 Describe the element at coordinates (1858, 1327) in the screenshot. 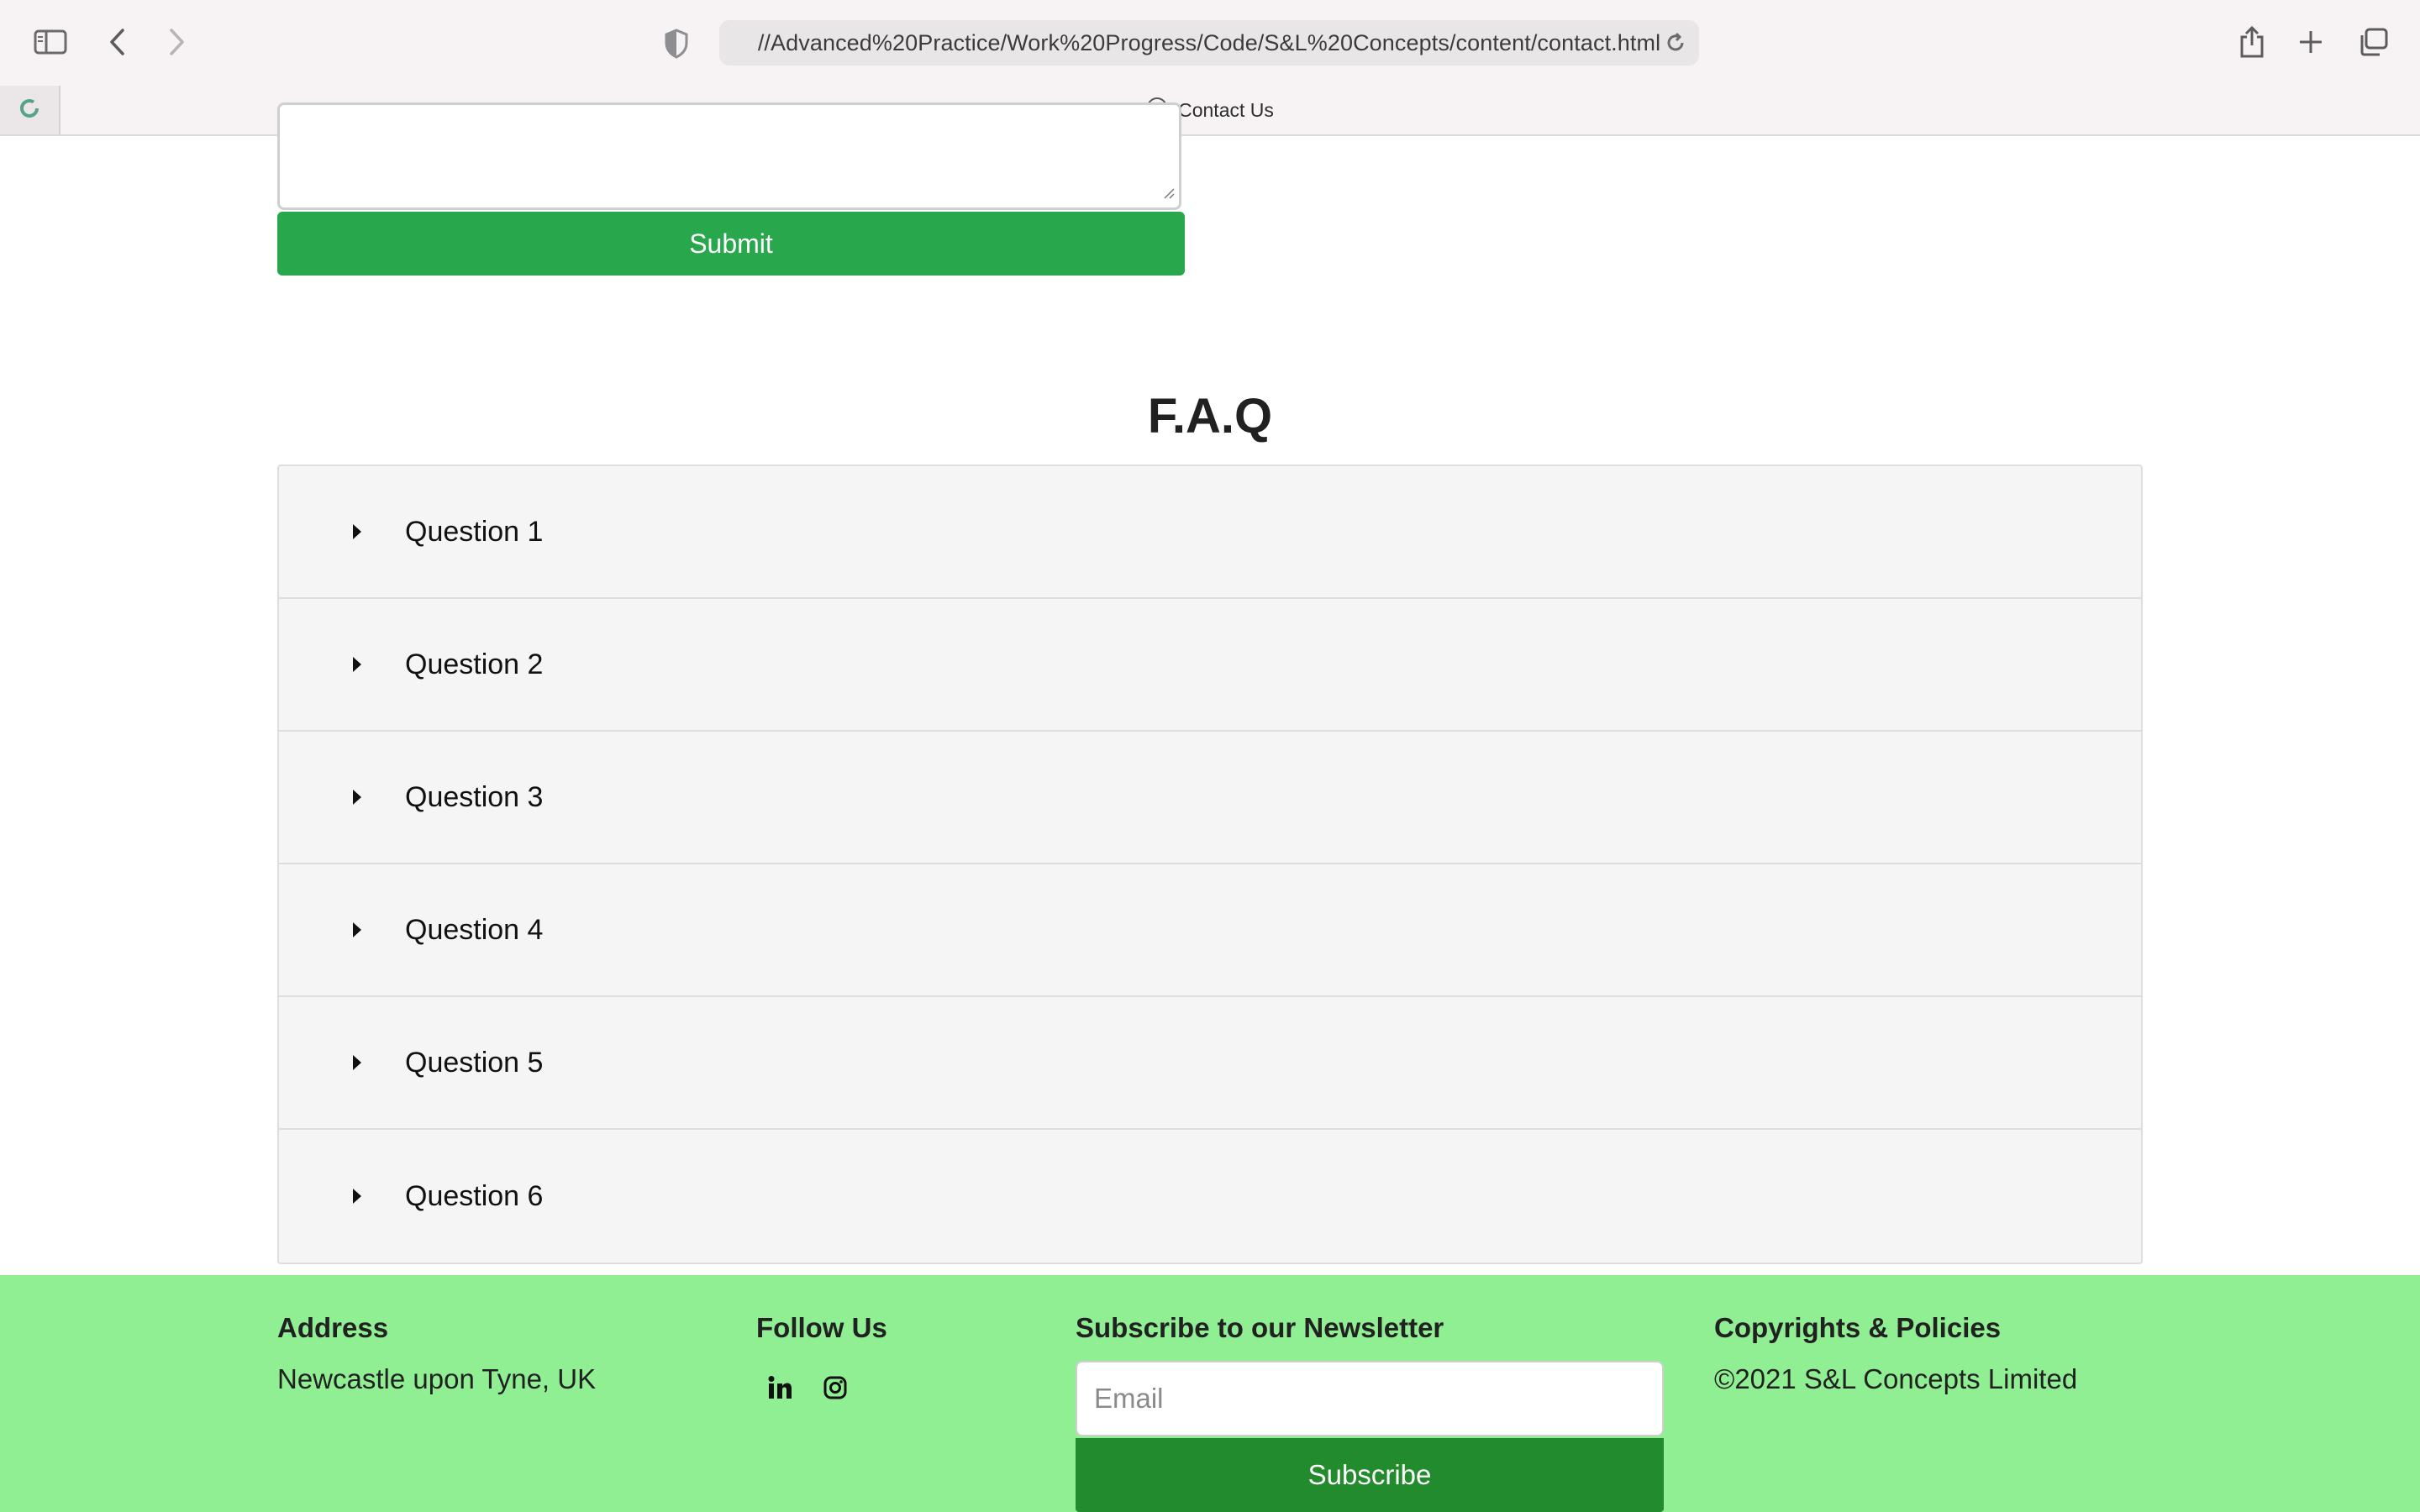

I see `copyright-heading: Copyrights & Policies` at that location.